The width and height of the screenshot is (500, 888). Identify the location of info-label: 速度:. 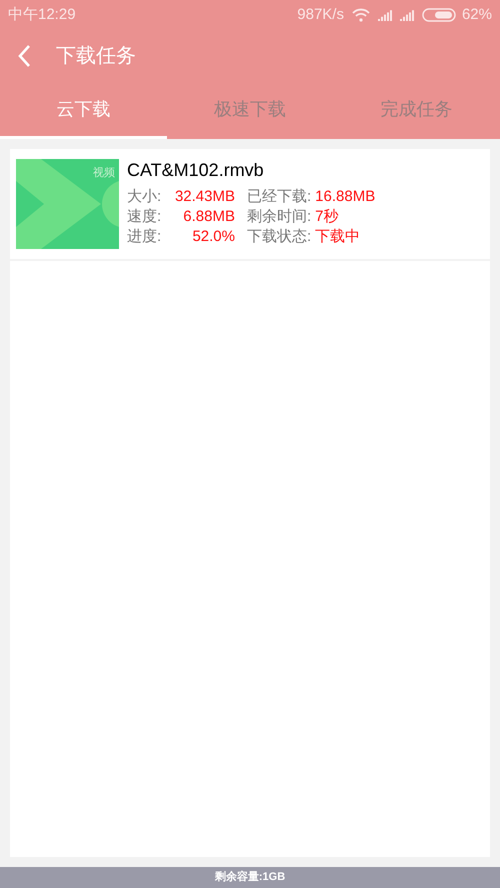
(144, 217).